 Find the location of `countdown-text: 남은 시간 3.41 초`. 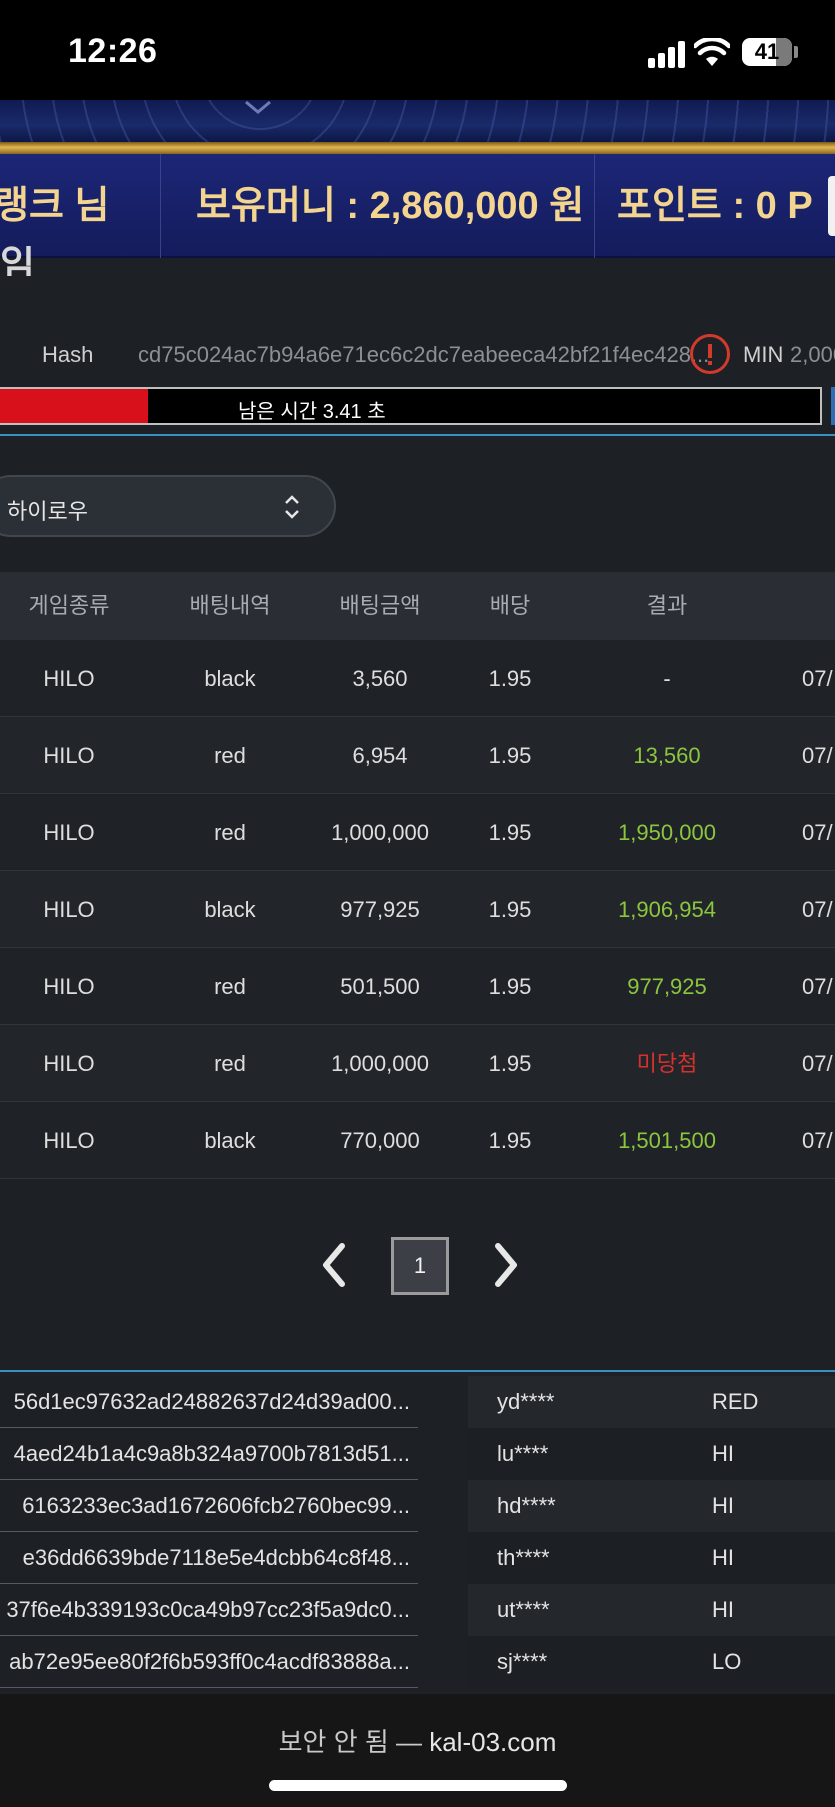

countdown-text: 남은 시간 3.41 초 is located at coordinates (312, 412).